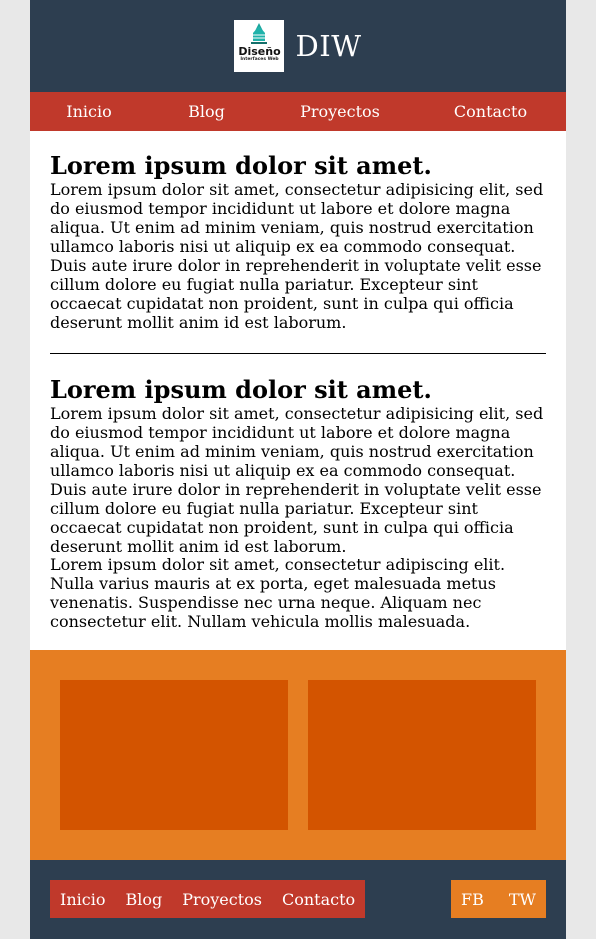  What do you see at coordinates (222, 899) in the screenshot?
I see `footer-nav-proyectos: Proyectos` at bounding box center [222, 899].